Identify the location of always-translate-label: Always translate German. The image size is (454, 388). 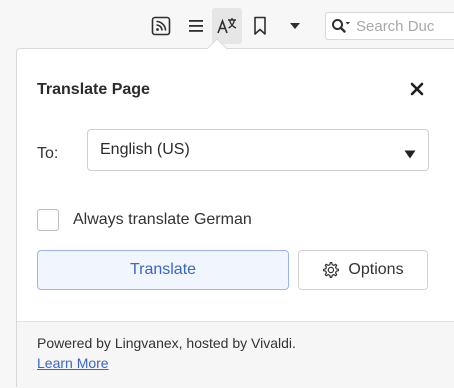
(162, 220).